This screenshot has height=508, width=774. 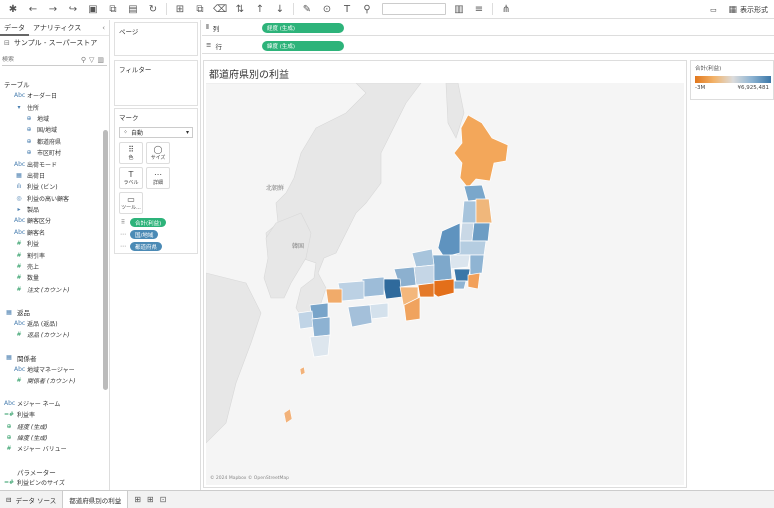 I want to click on tochigi-gunma, so click(x=460, y=262).